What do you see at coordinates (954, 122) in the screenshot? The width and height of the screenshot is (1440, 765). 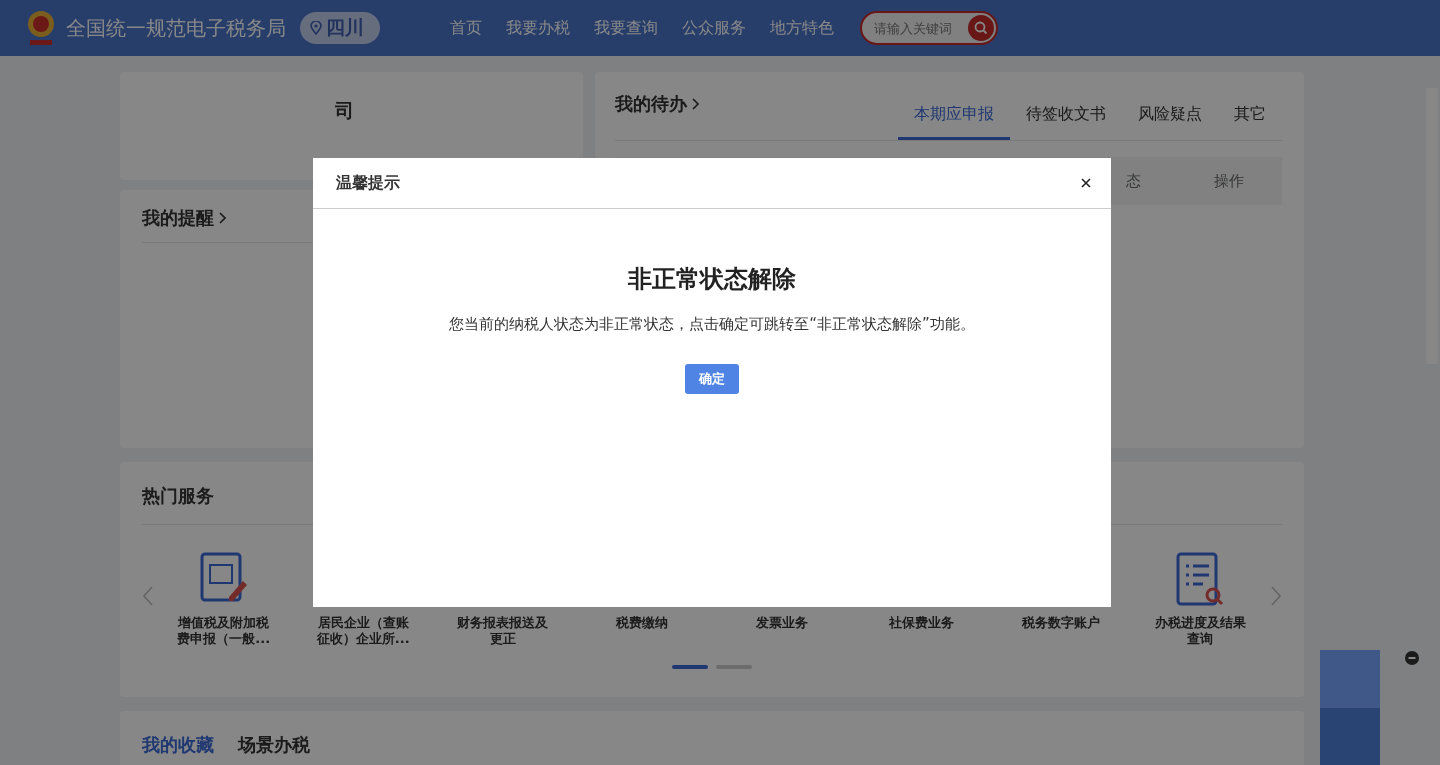 I see `tab: 本期应申报` at bounding box center [954, 122].